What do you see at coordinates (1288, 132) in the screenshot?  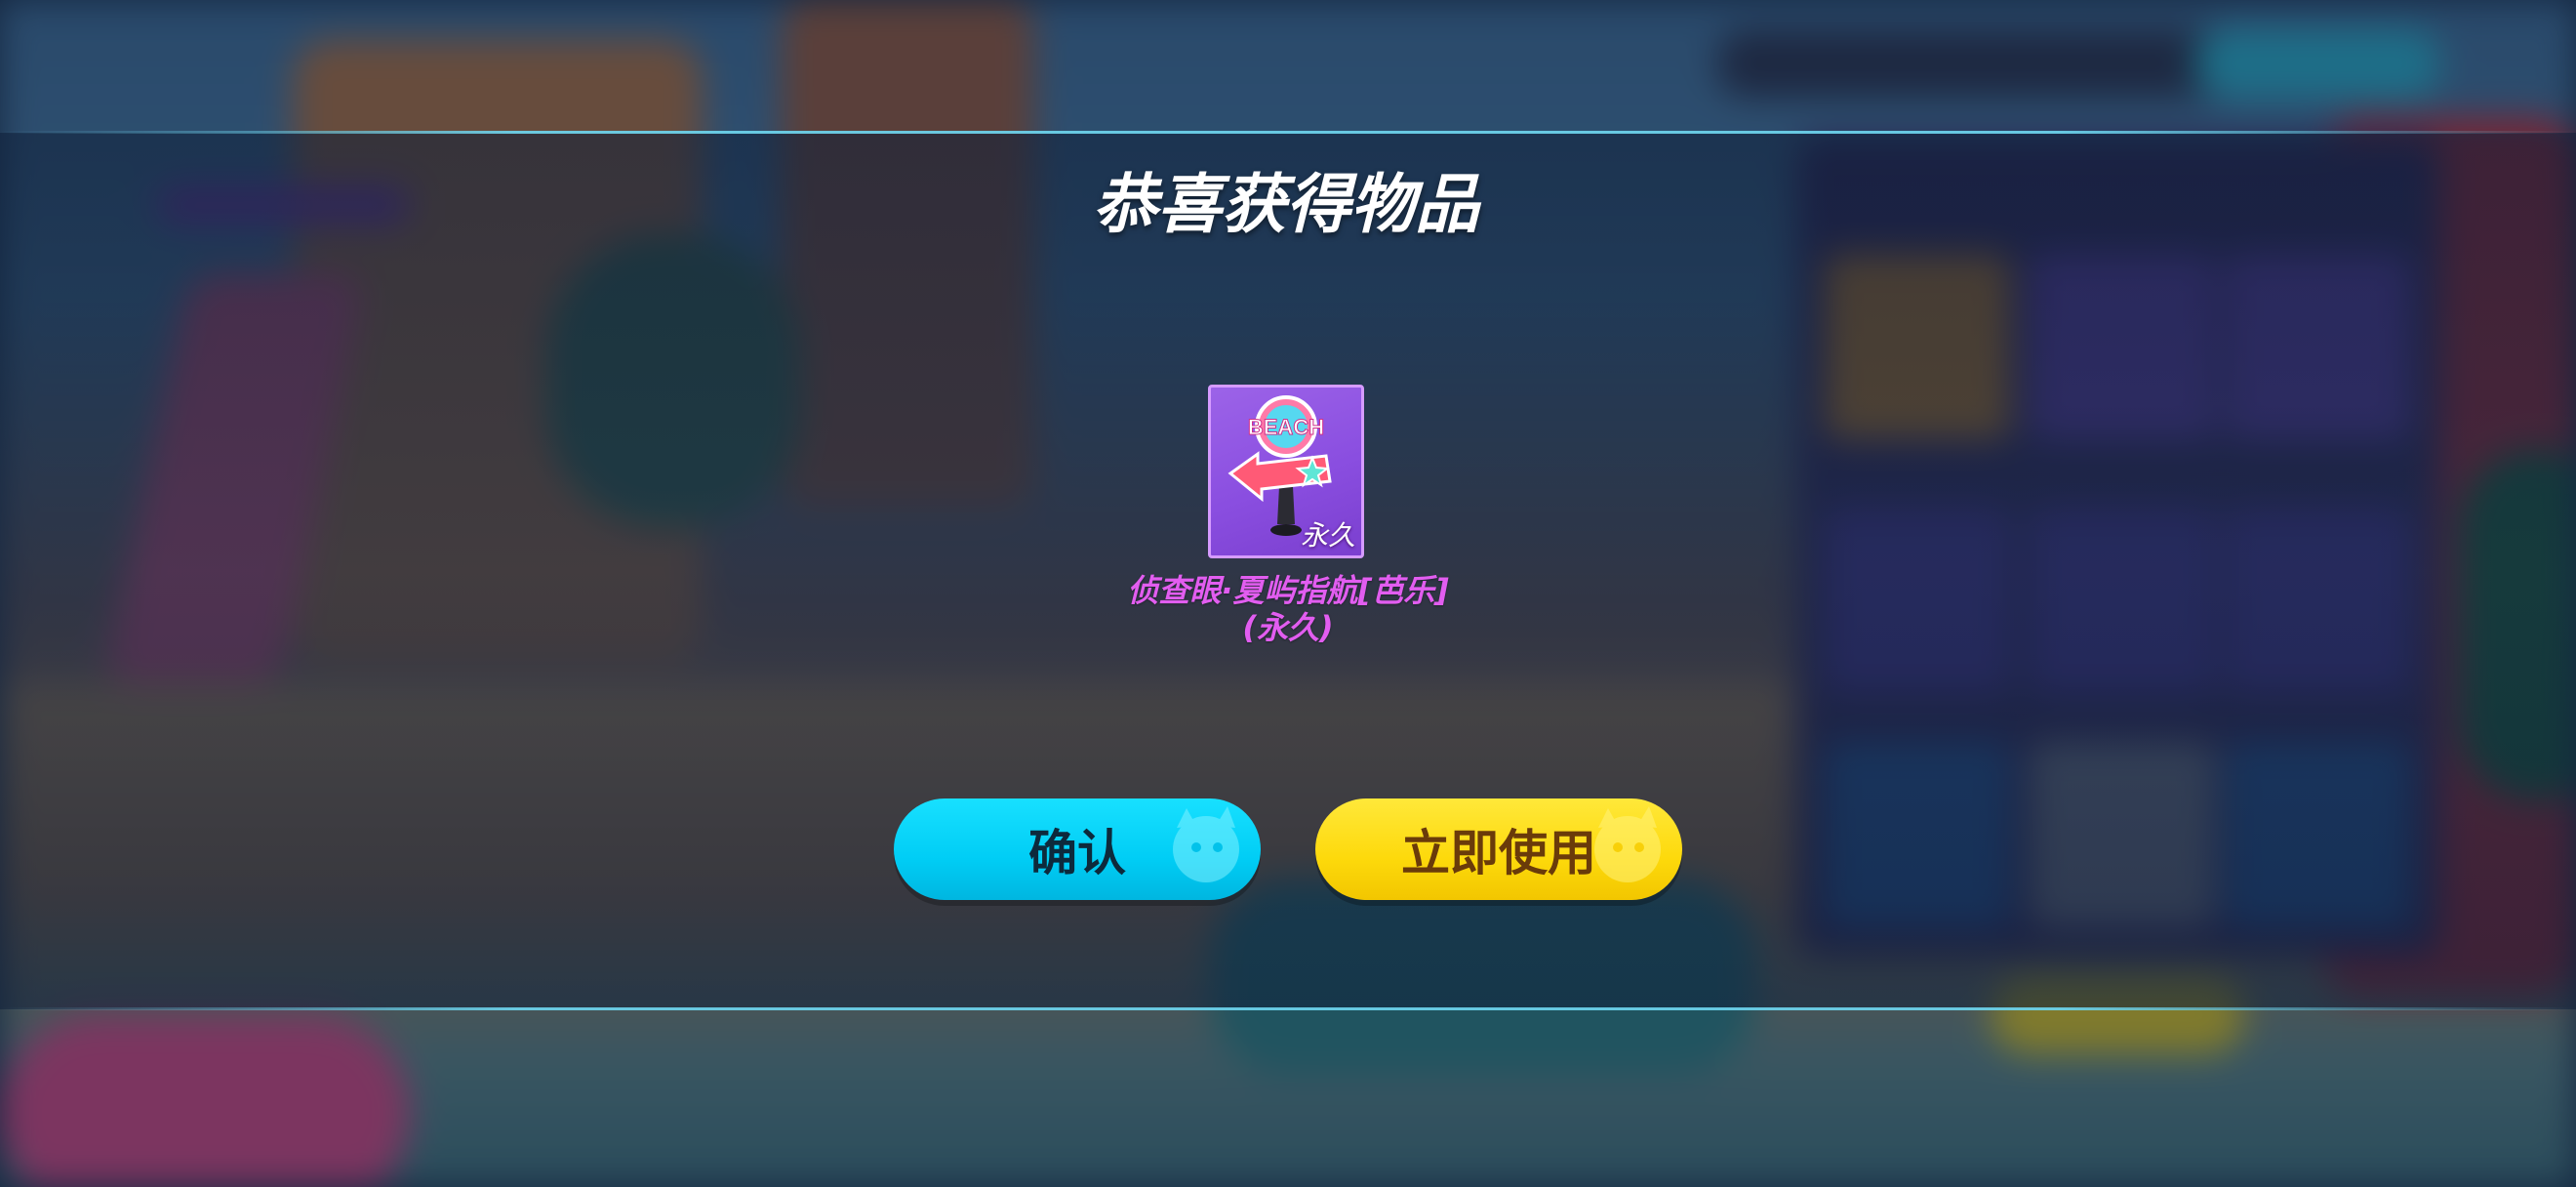 I see `band-top-border` at bounding box center [1288, 132].